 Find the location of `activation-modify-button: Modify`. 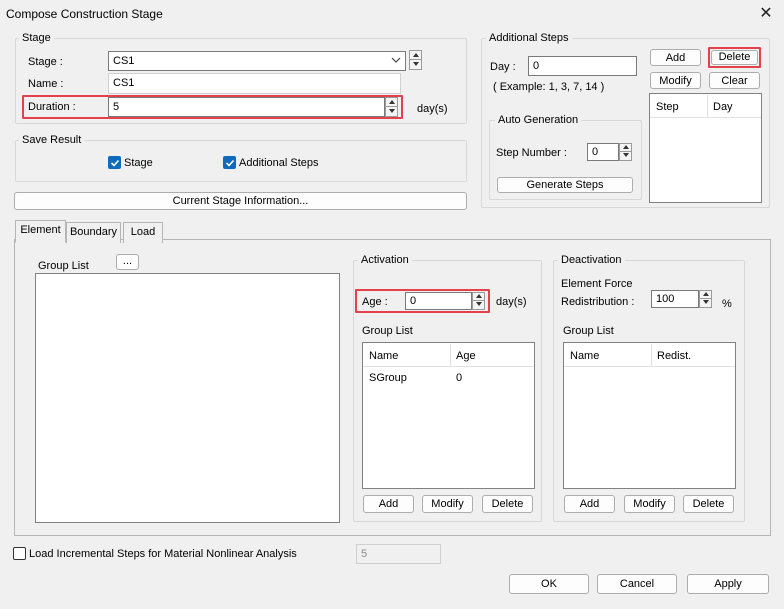

activation-modify-button: Modify is located at coordinates (447, 504).